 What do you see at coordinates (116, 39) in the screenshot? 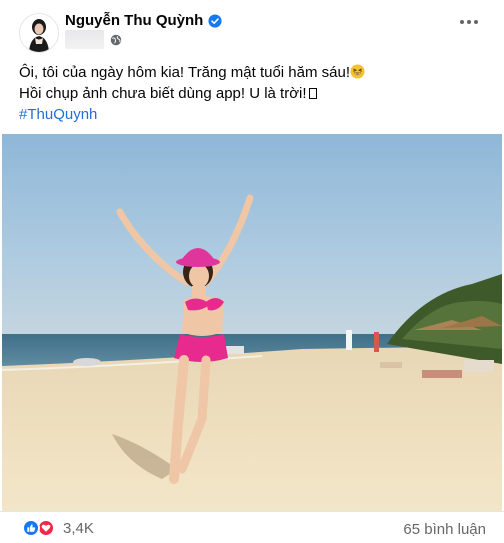
I see `globe-icon` at bounding box center [116, 39].